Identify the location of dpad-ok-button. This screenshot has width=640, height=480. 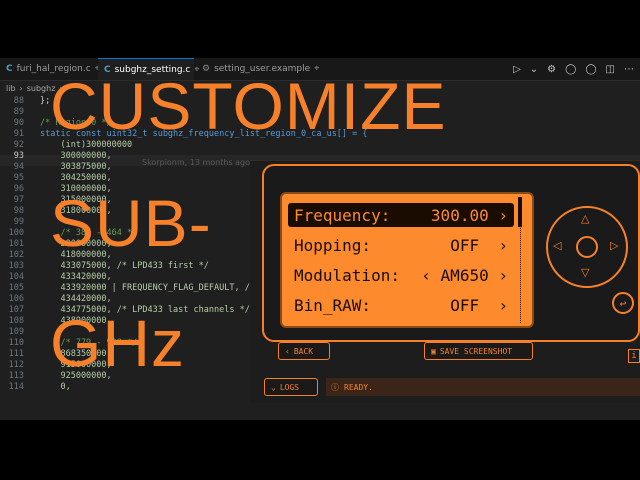
(587, 247).